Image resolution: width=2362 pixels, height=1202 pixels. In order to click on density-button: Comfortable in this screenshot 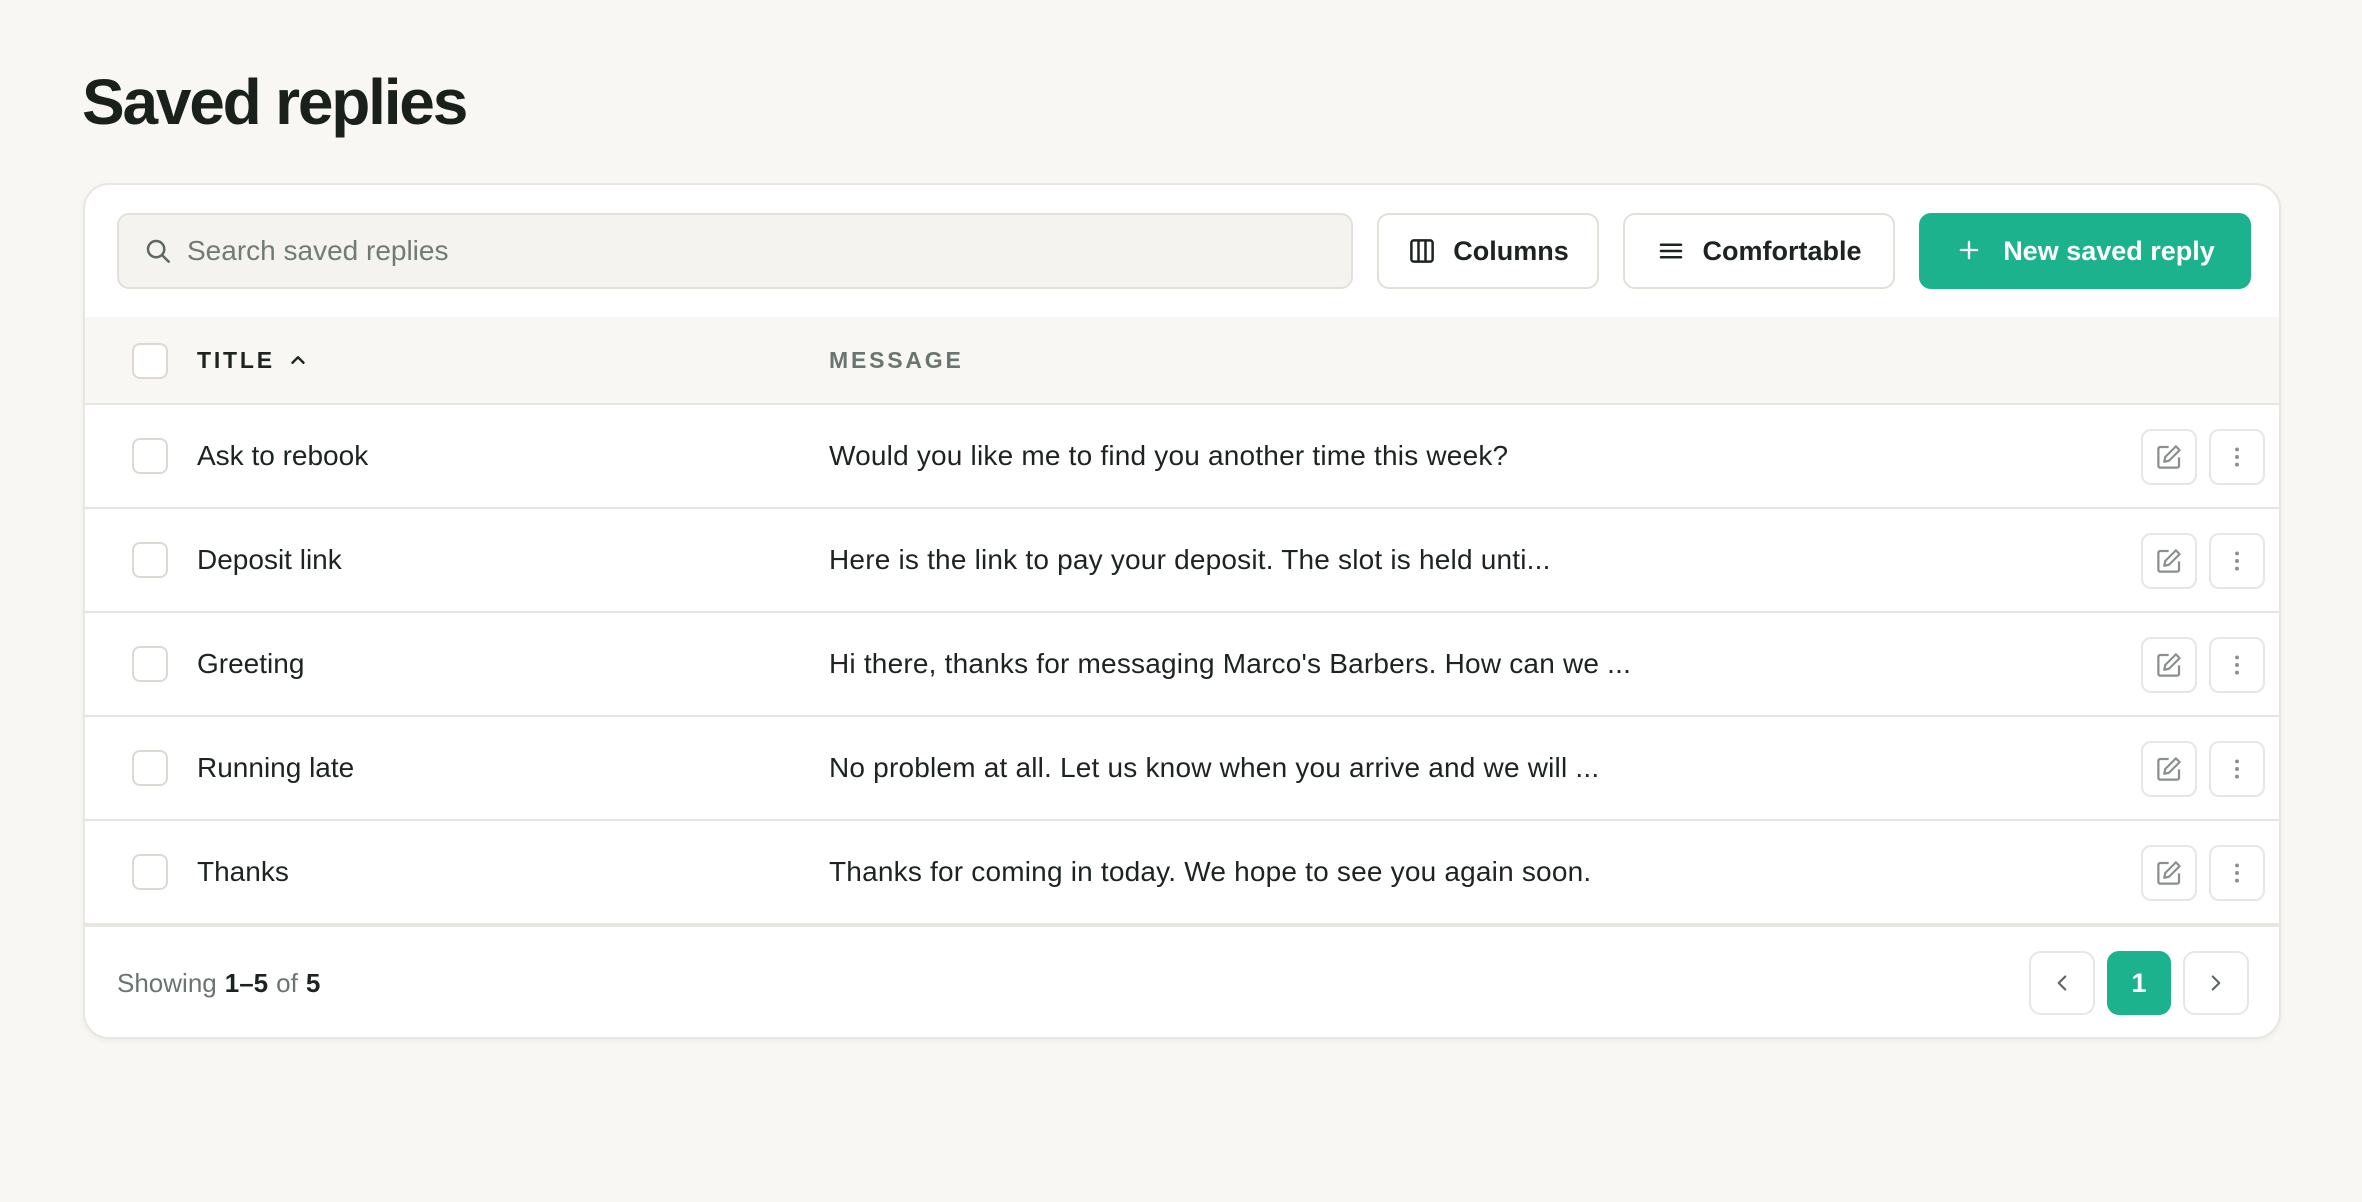, I will do `click(1759, 251)`.